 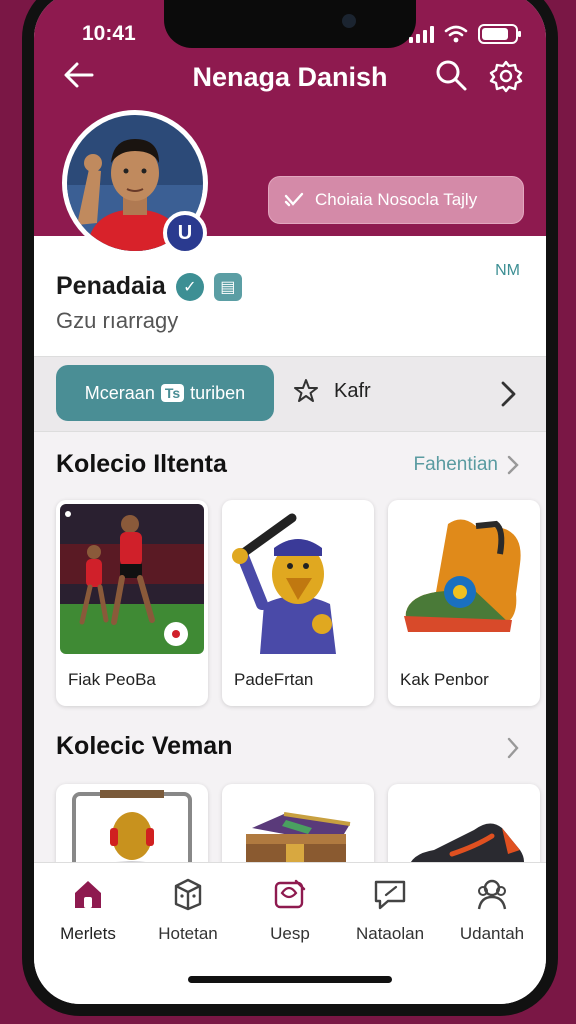 What do you see at coordinates (352, 390) in the screenshot?
I see `tab-second-label: Kafr` at bounding box center [352, 390].